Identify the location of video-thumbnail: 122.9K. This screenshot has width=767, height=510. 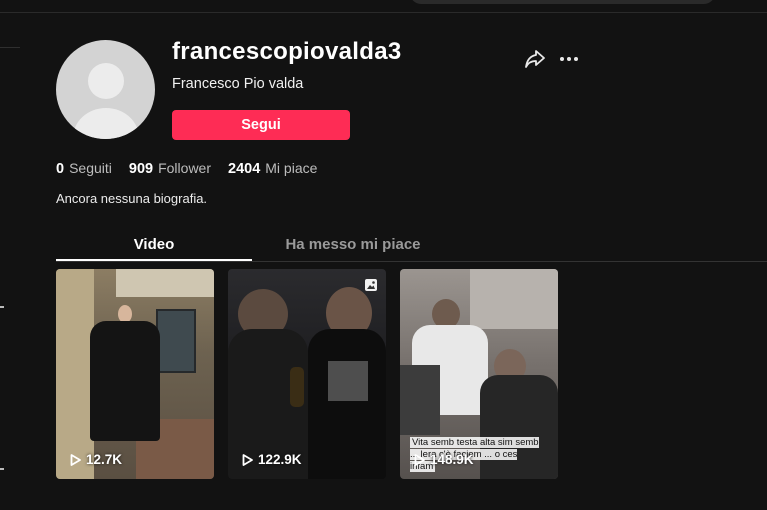
(307, 374).